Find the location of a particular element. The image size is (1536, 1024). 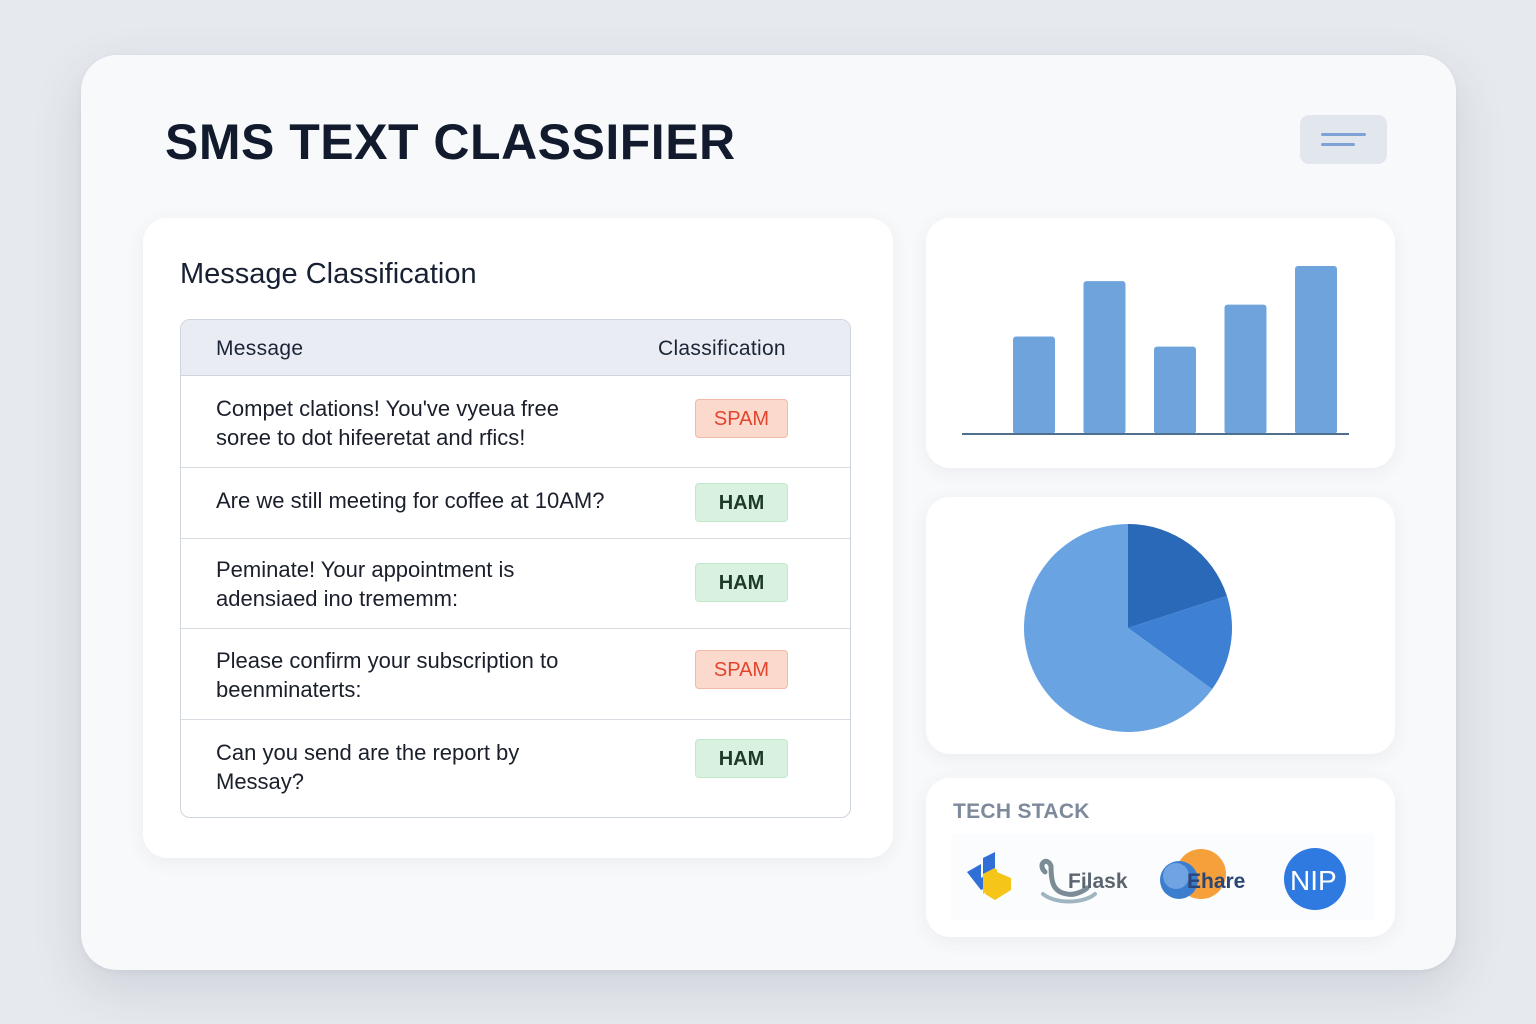

bar-chart-card is located at coordinates (1160, 343).